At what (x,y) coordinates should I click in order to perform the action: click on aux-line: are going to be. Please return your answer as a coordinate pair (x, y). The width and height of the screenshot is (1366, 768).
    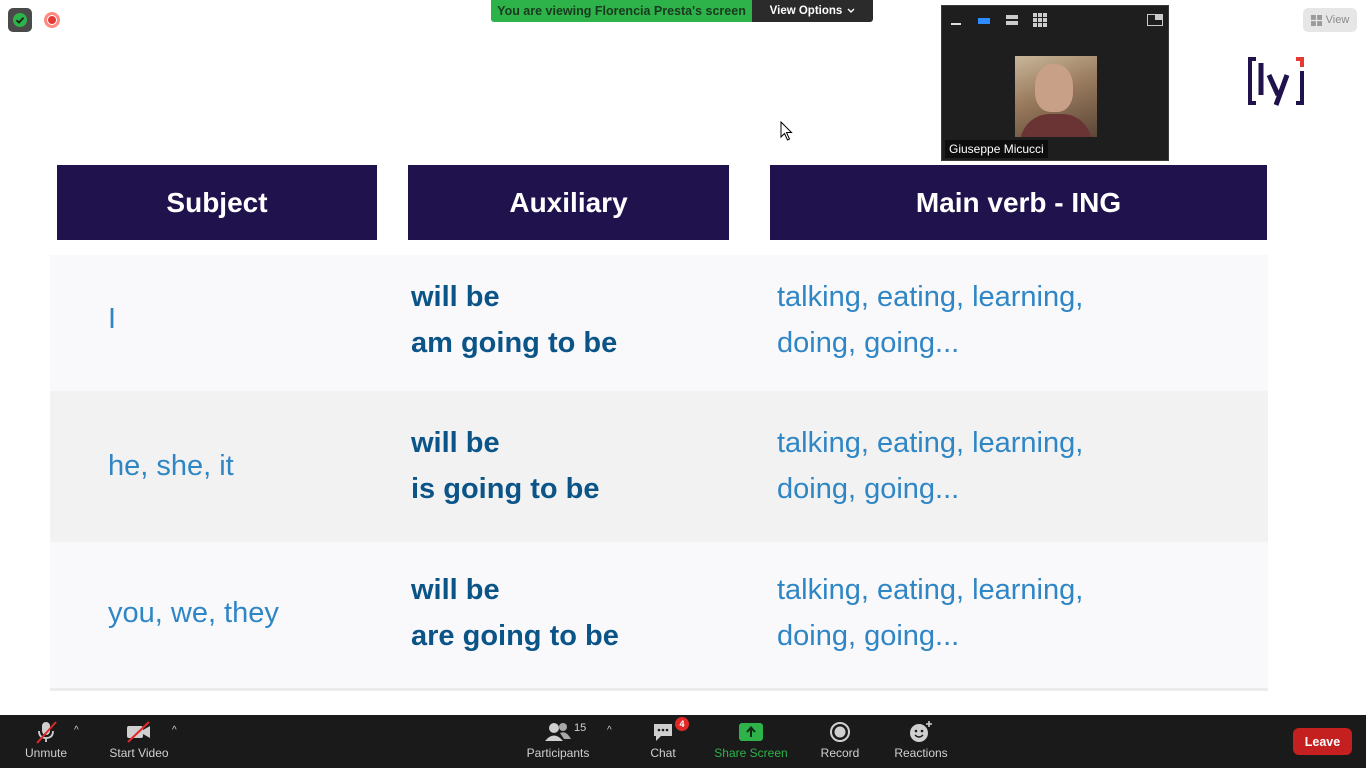
    Looking at the image, I should click on (515, 636).